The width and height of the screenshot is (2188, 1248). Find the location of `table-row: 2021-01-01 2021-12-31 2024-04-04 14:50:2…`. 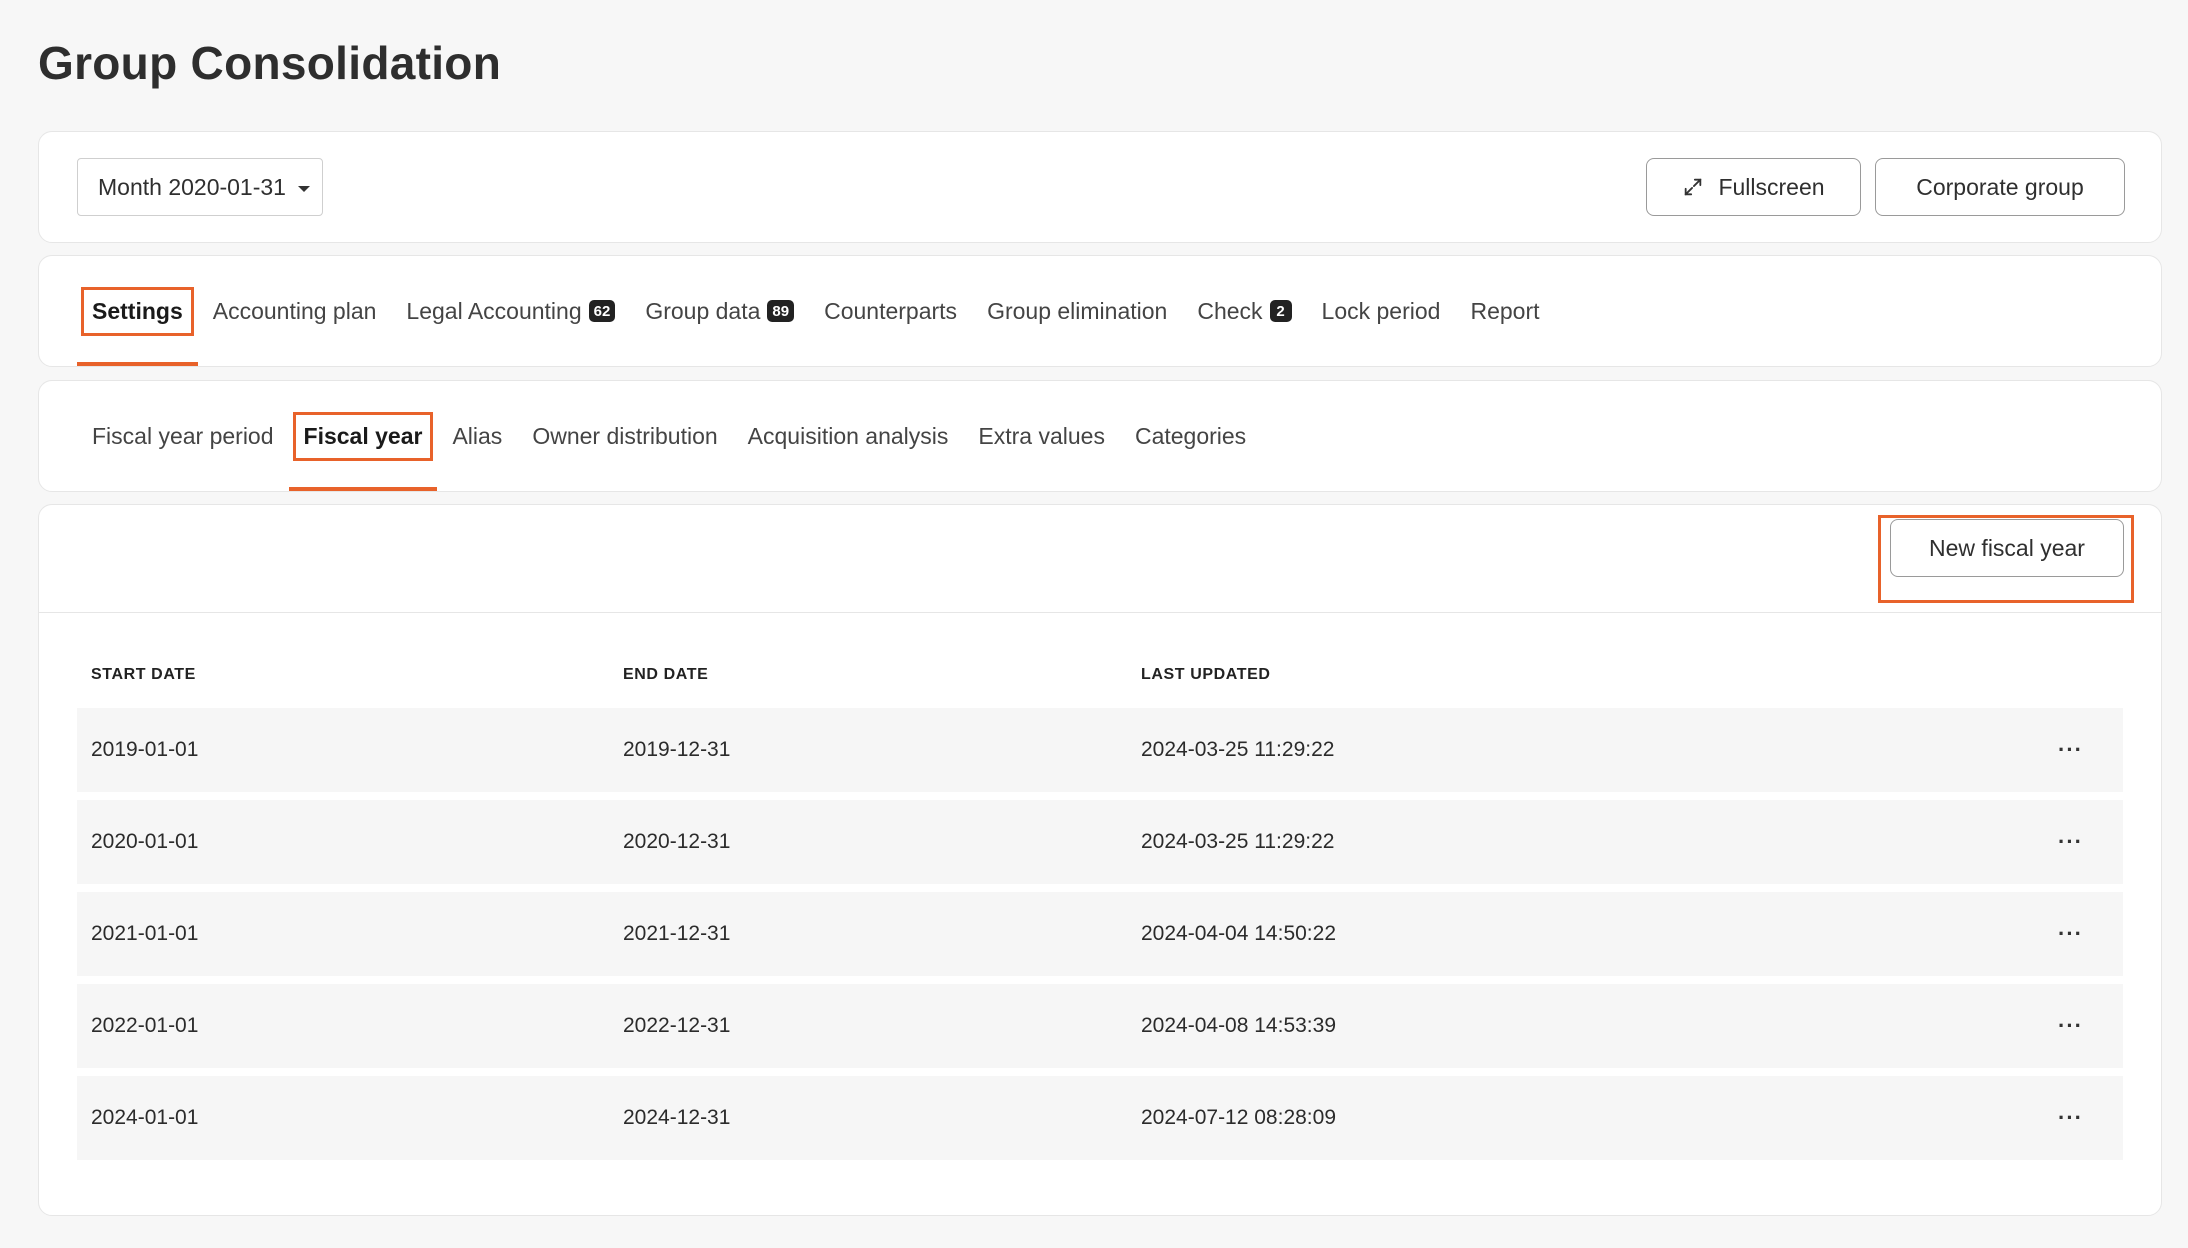

table-row: 2021-01-01 2021-12-31 2024-04-04 14:50:2… is located at coordinates (1100, 934).